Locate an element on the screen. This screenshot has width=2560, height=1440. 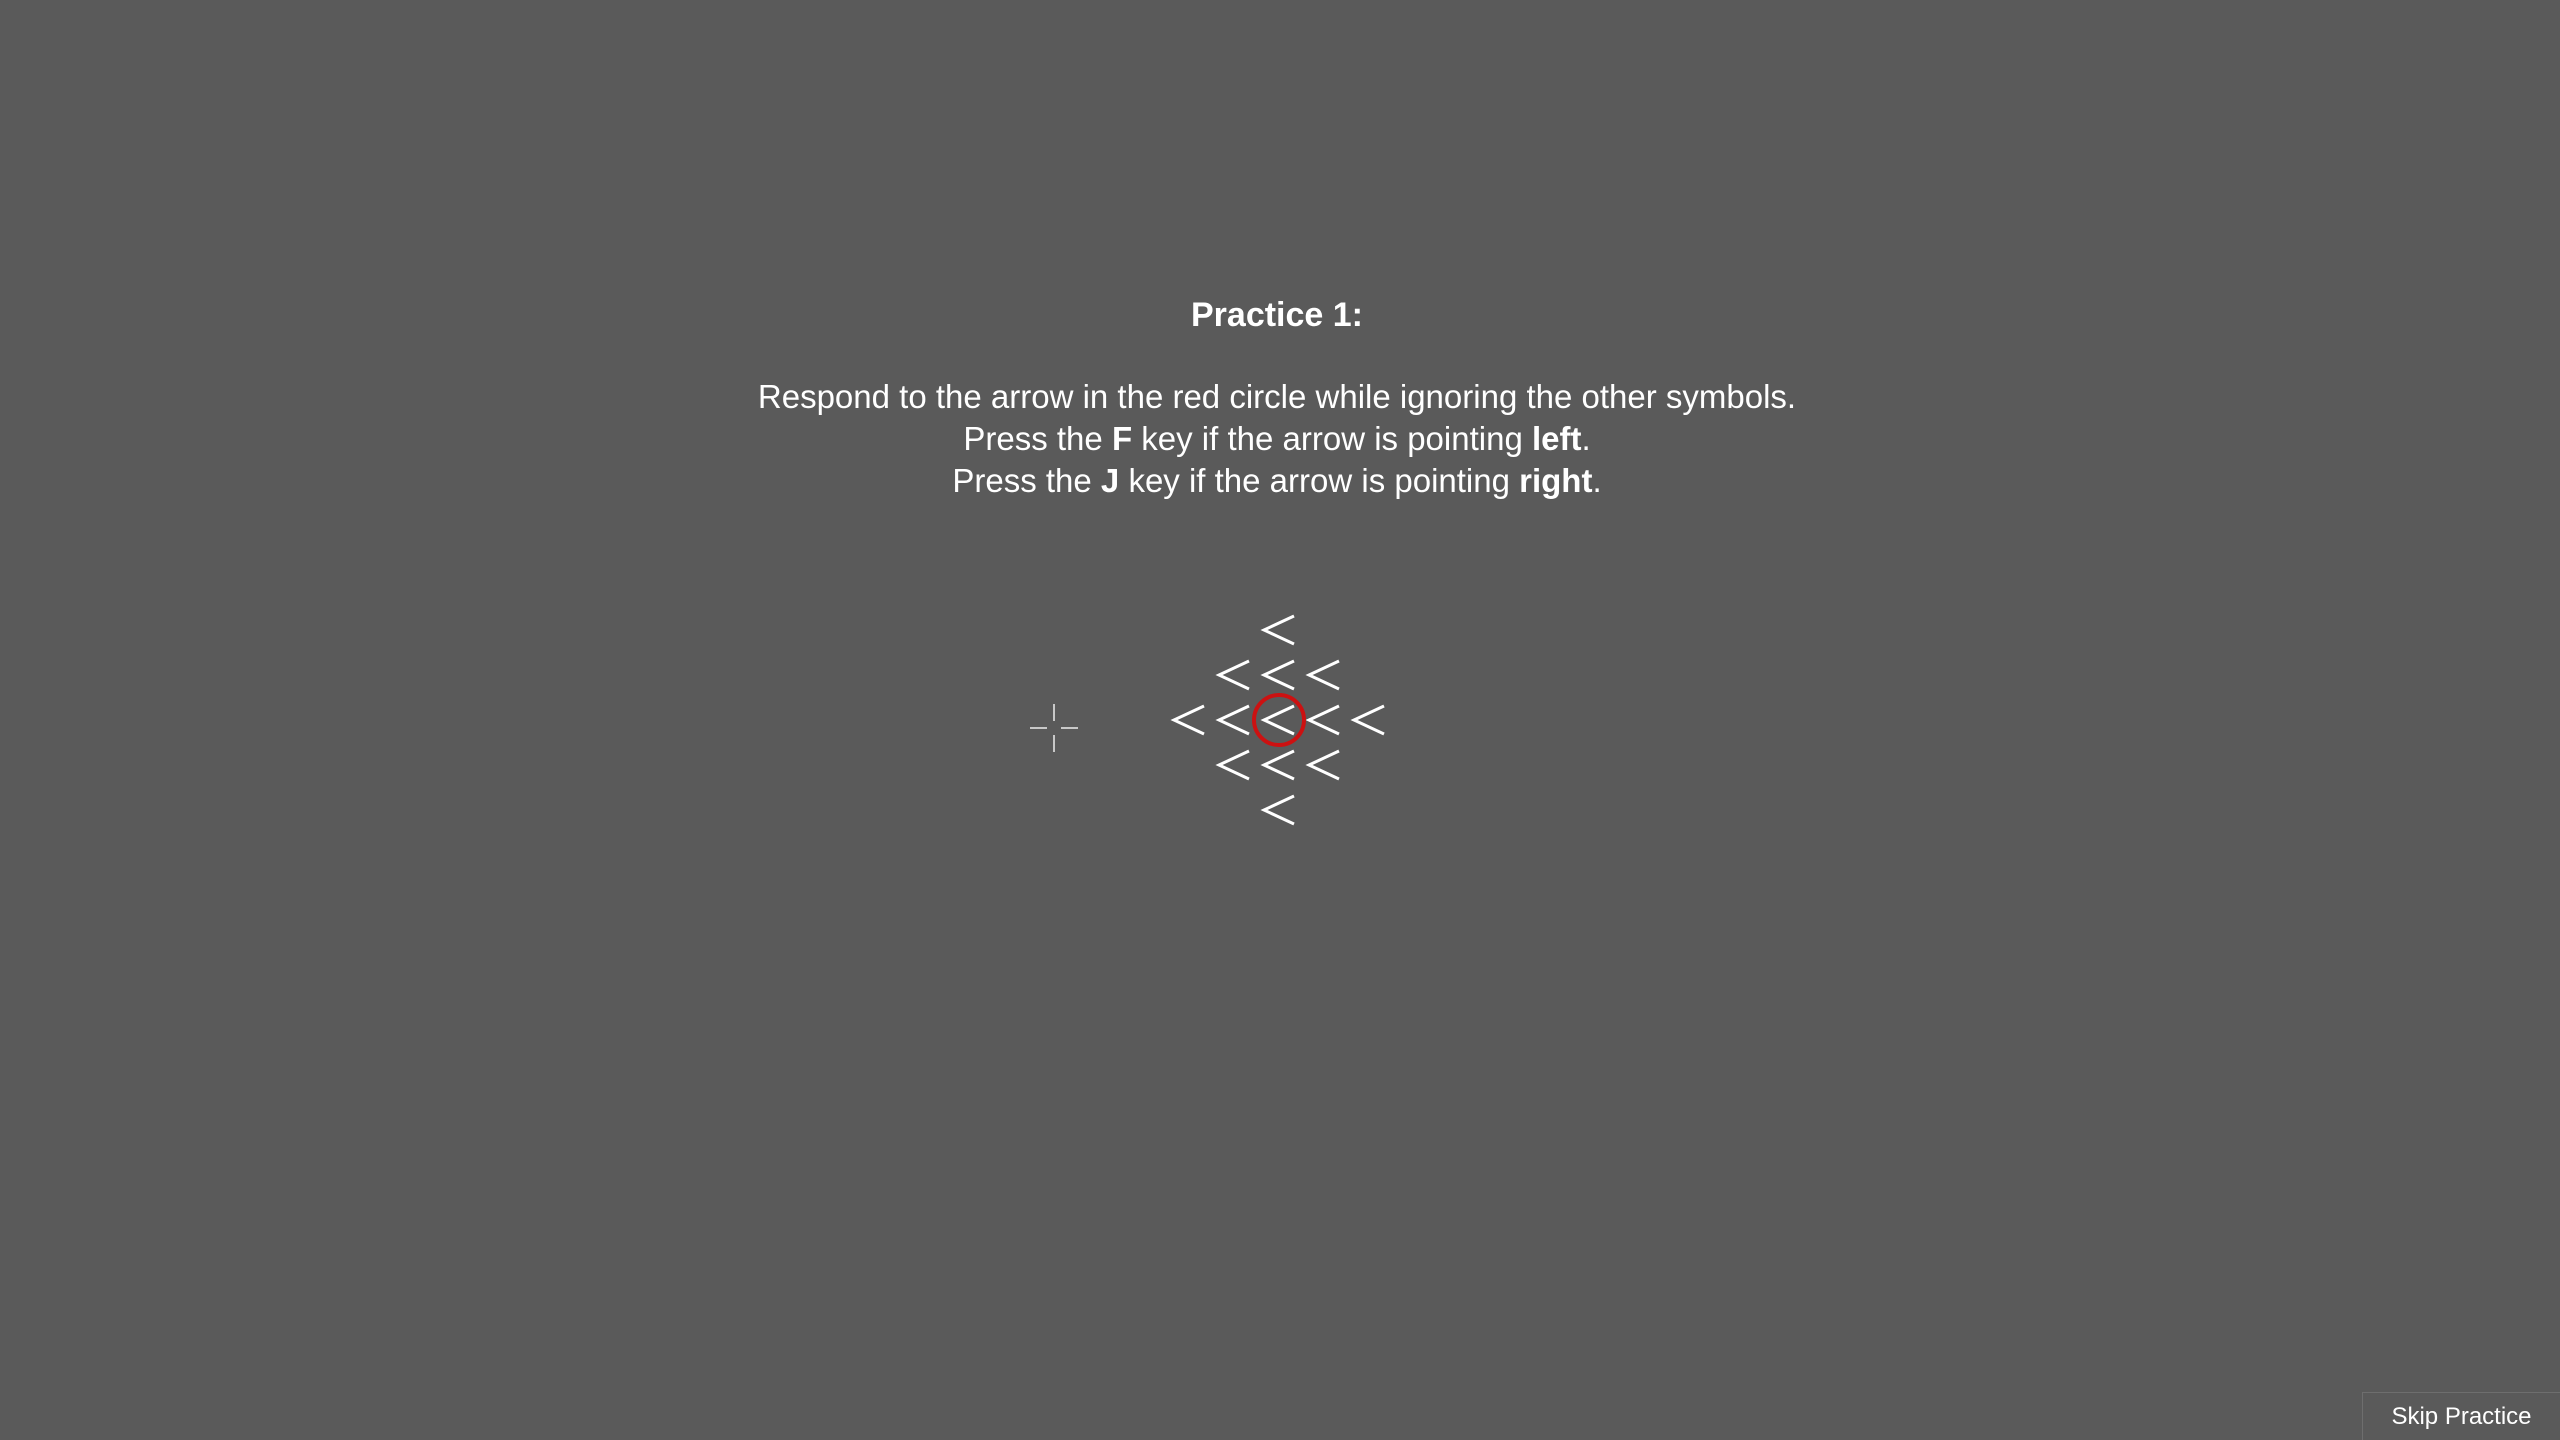
instruction-line-3-text-a: Press the is located at coordinates (1026, 480).